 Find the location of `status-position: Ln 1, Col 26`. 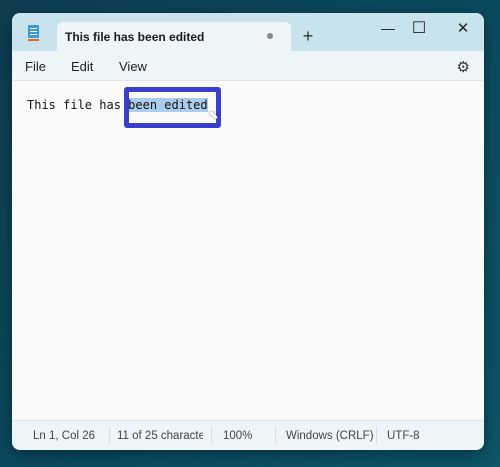

status-position: Ln 1, Col 26 is located at coordinates (64, 436).